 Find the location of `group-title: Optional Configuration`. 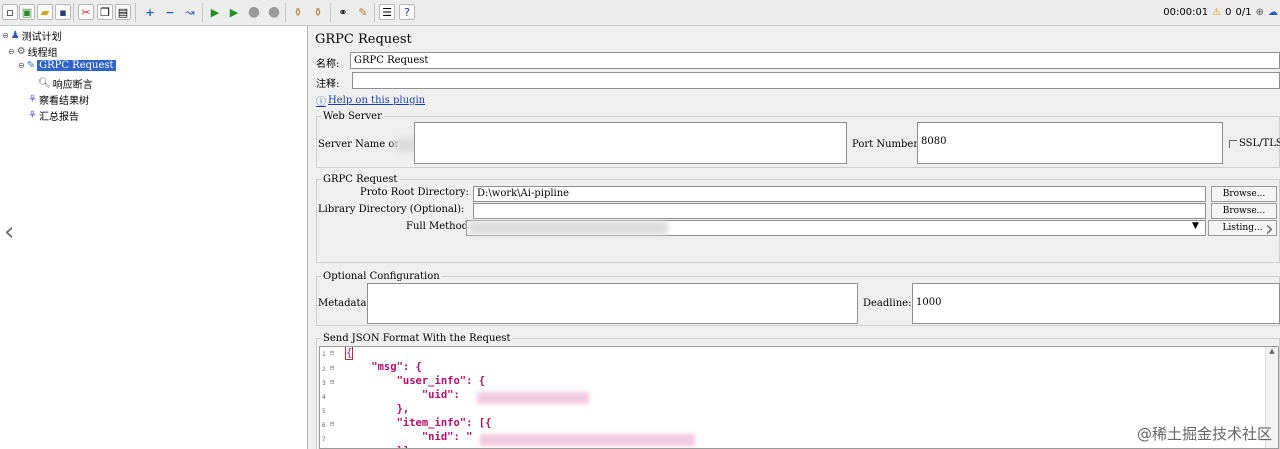

group-title: Optional Configuration is located at coordinates (381, 276).